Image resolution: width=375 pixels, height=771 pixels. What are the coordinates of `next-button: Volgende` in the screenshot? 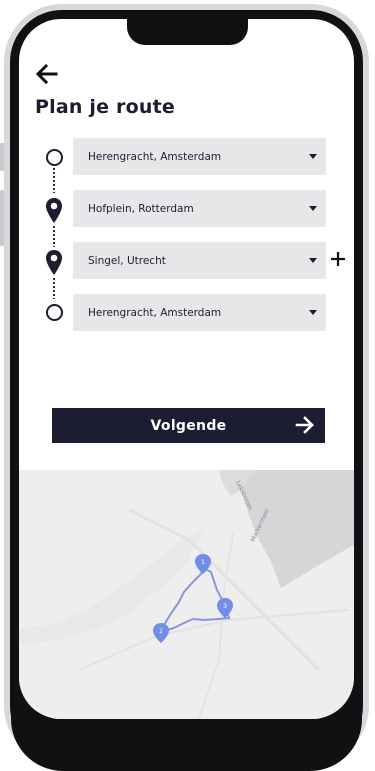 It's located at (188, 425).